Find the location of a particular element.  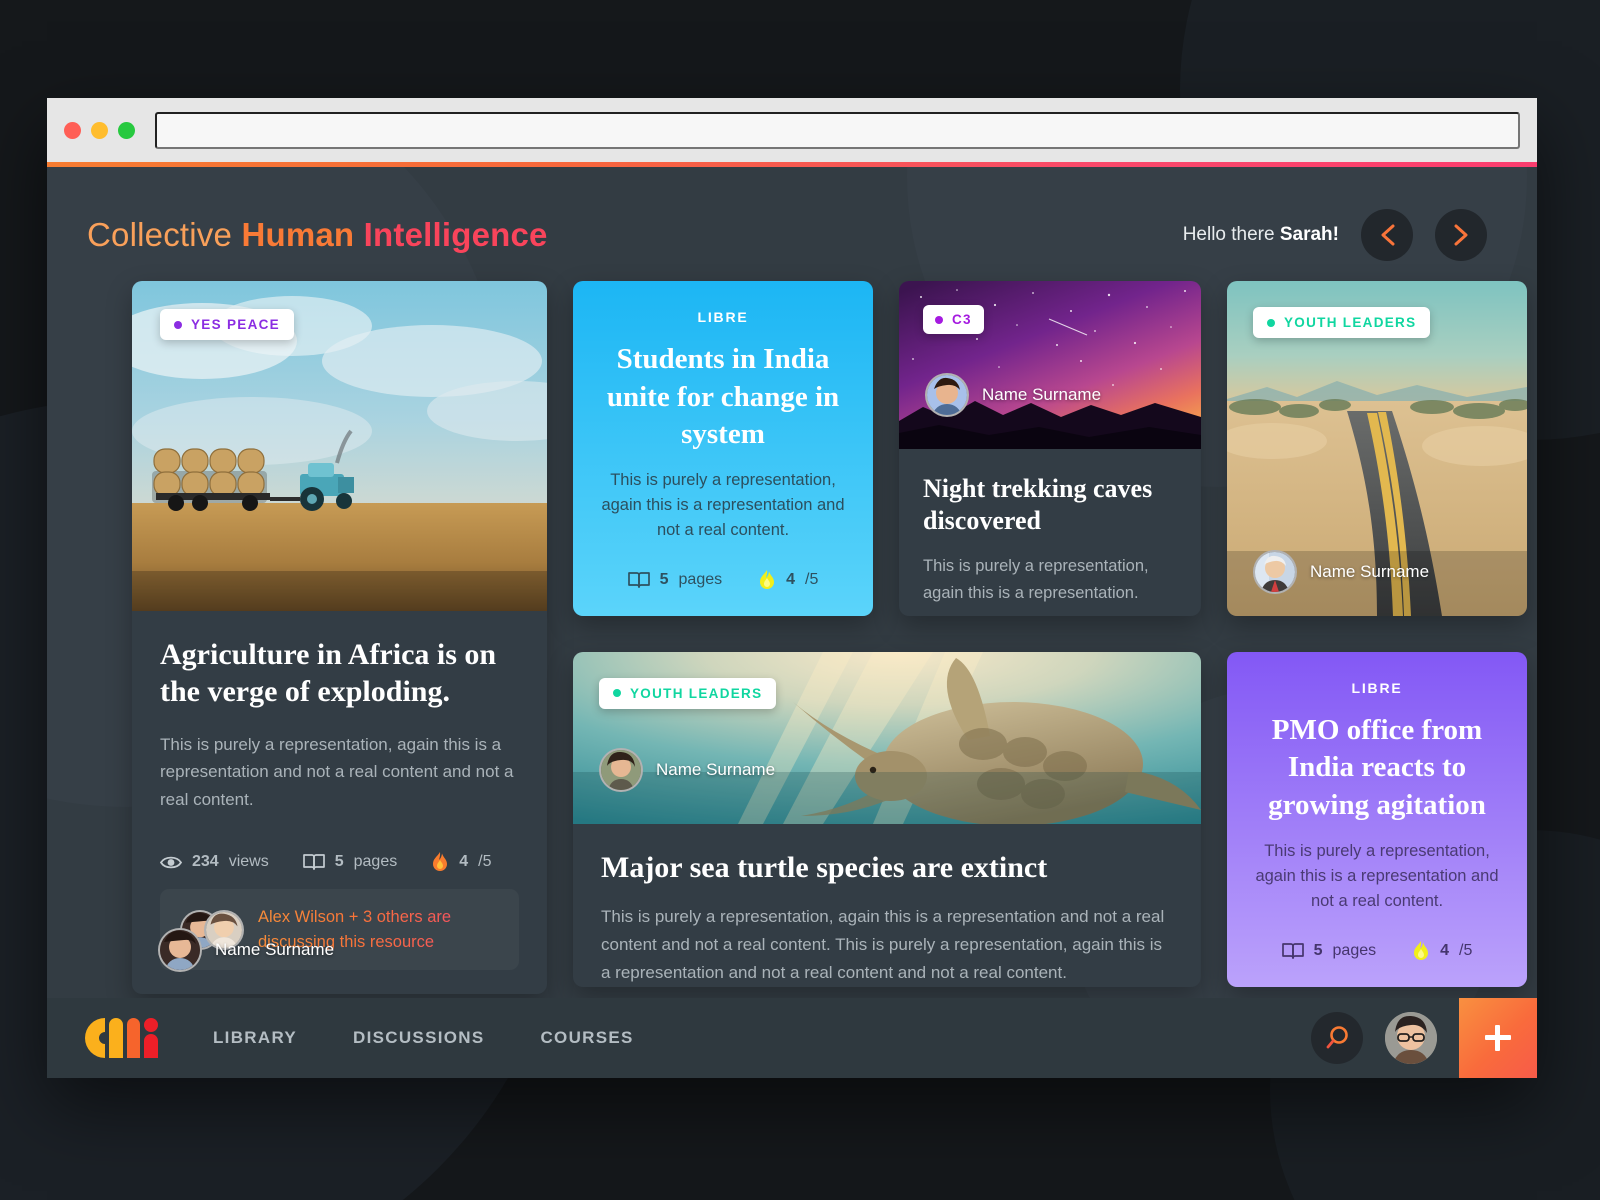

greeting-prefix: Hello there is located at coordinates (1231, 234).